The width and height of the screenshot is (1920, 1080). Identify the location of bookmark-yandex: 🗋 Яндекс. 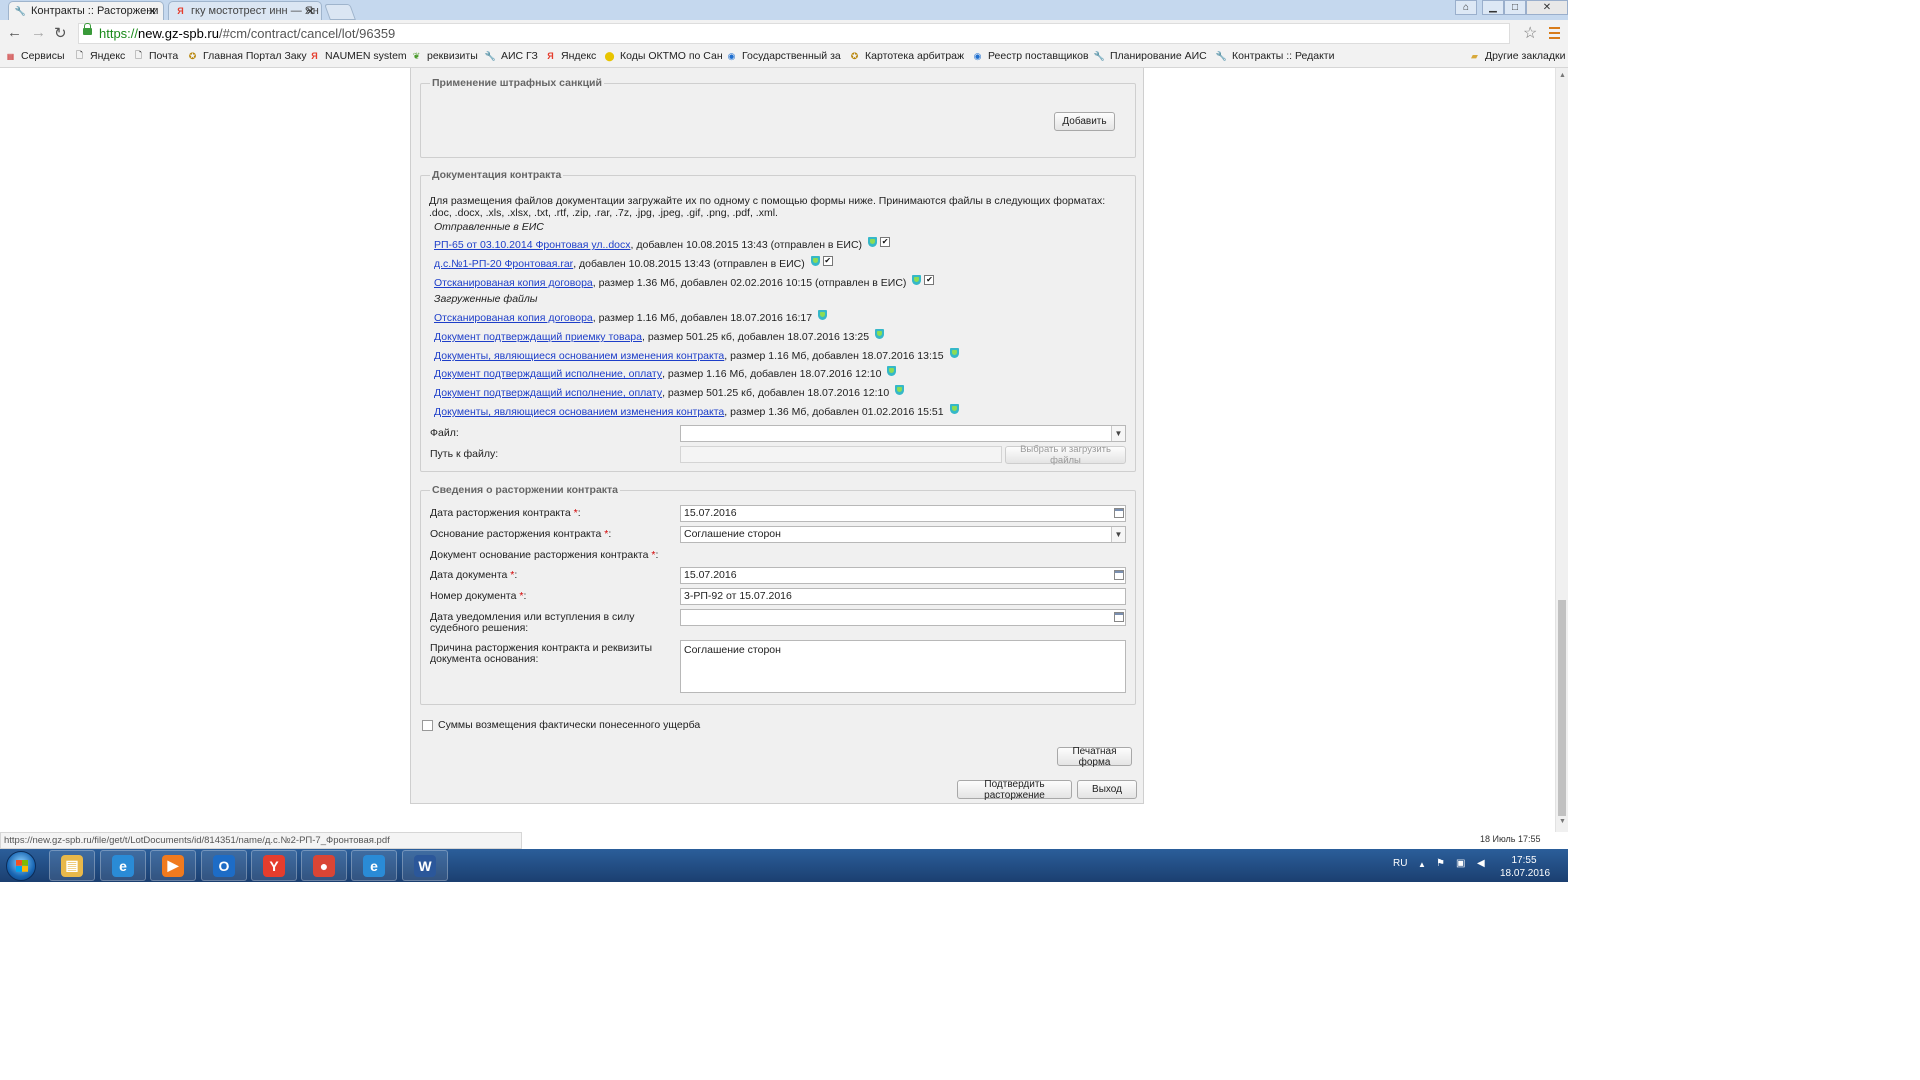
(99, 56).